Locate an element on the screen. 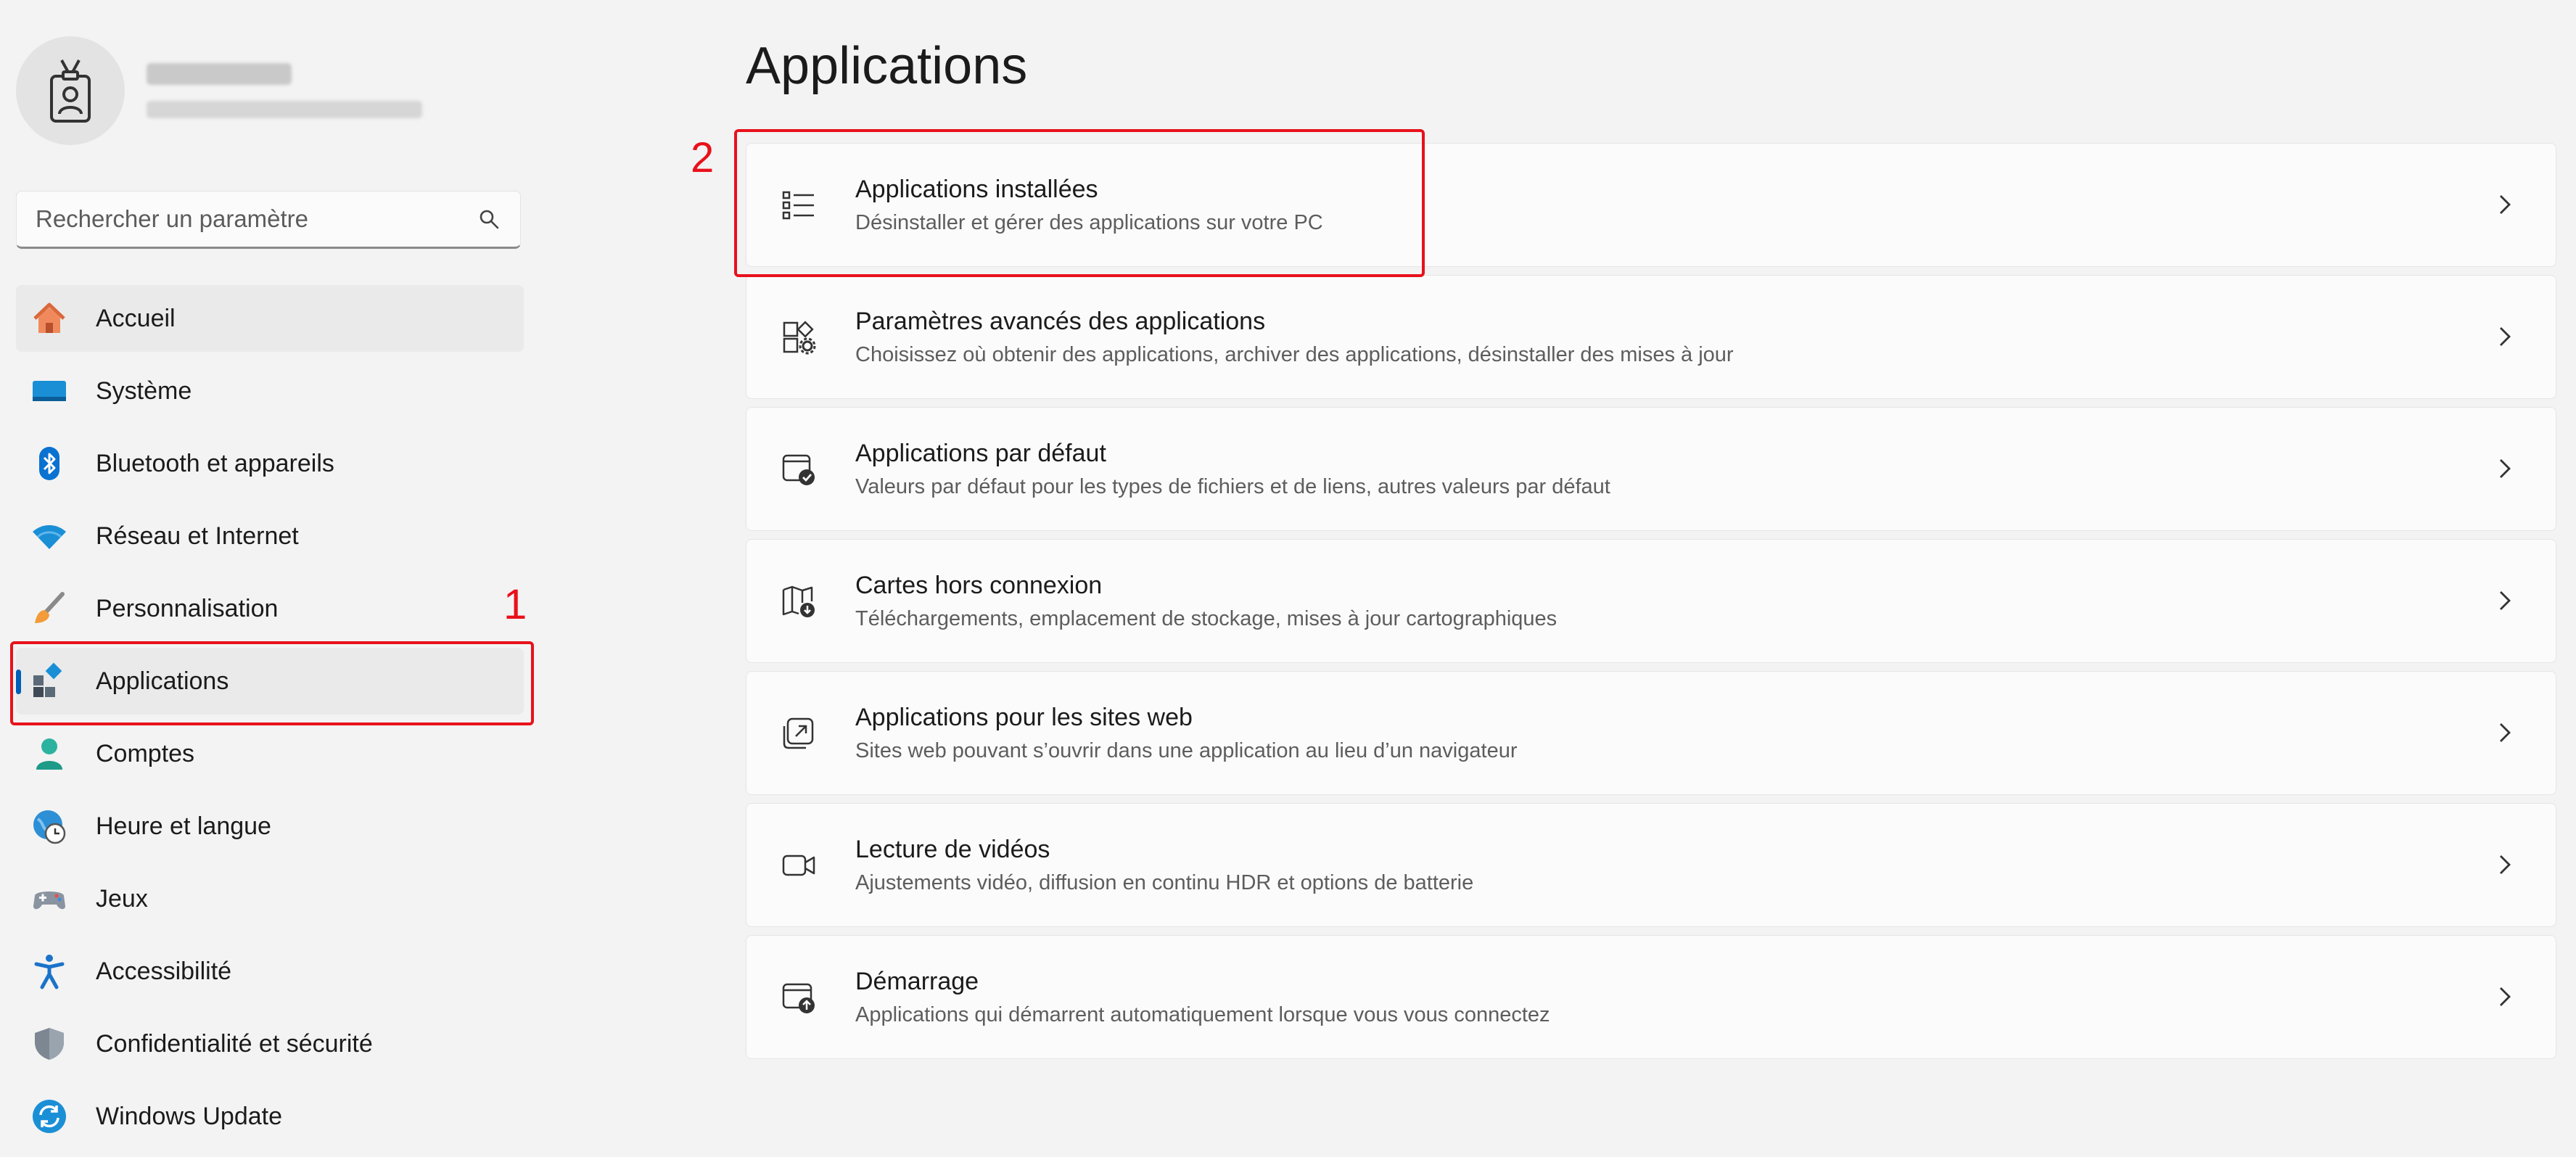  sidebar-item-label: Applications is located at coordinates (162, 681).